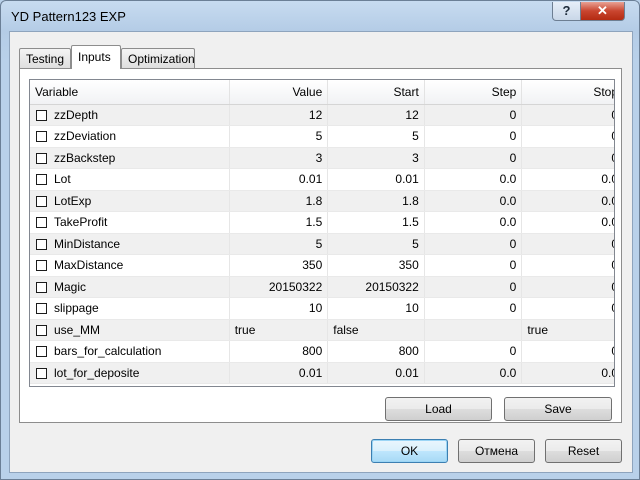 The image size is (640, 480). What do you see at coordinates (279, 287) in the screenshot?
I see `value-cell: 20150322` at bounding box center [279, 287].